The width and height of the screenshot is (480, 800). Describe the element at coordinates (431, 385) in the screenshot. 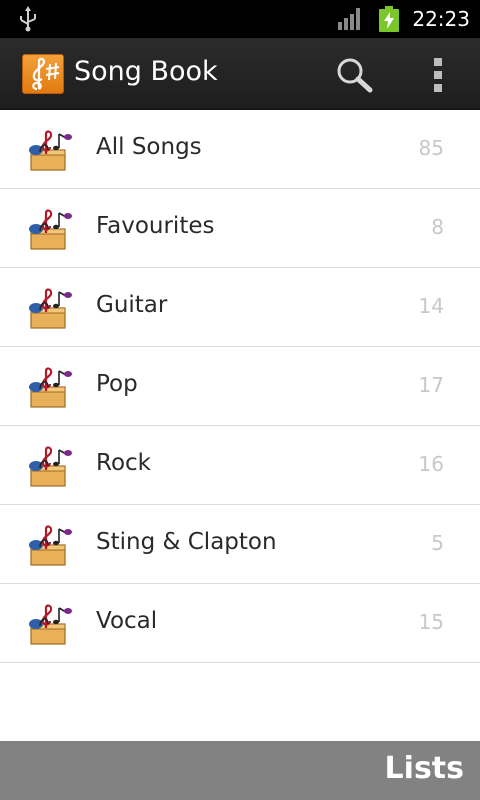

I see `list-item-count: 17` at that location.